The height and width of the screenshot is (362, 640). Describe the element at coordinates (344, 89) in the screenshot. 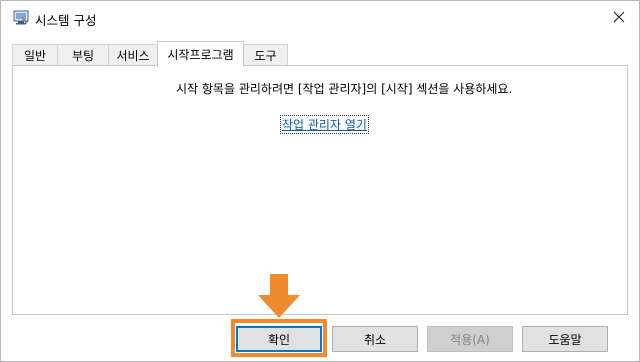

I see `startup-message: 시작 항목을 관리하려면 [작업 관리자]의 [시작] 섹션을 사용하세요.` at that location.